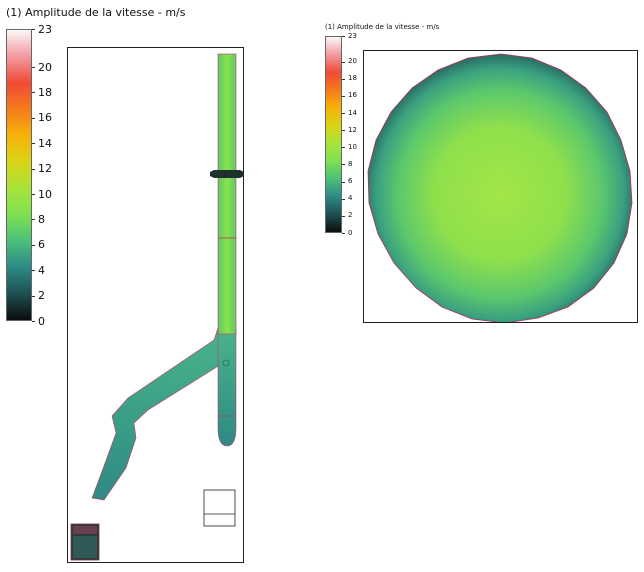  What do you see at coordinates (226, 174) in the screenshot?
I see `clamp` at bounding box center [226, 174].